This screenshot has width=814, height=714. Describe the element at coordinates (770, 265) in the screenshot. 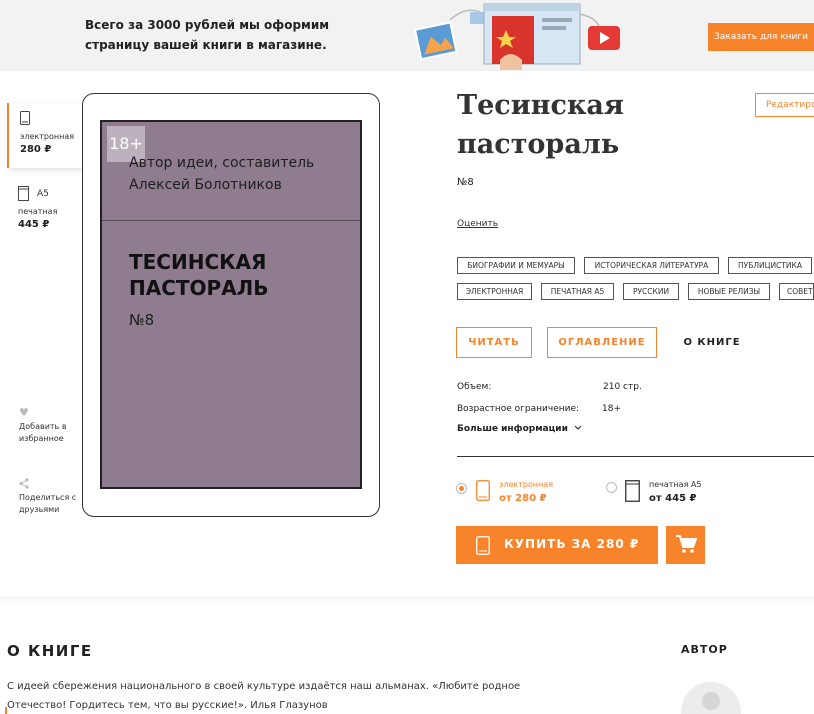

I see `tag-journalism: ПУБЛИЦИСТИКА` at that location.